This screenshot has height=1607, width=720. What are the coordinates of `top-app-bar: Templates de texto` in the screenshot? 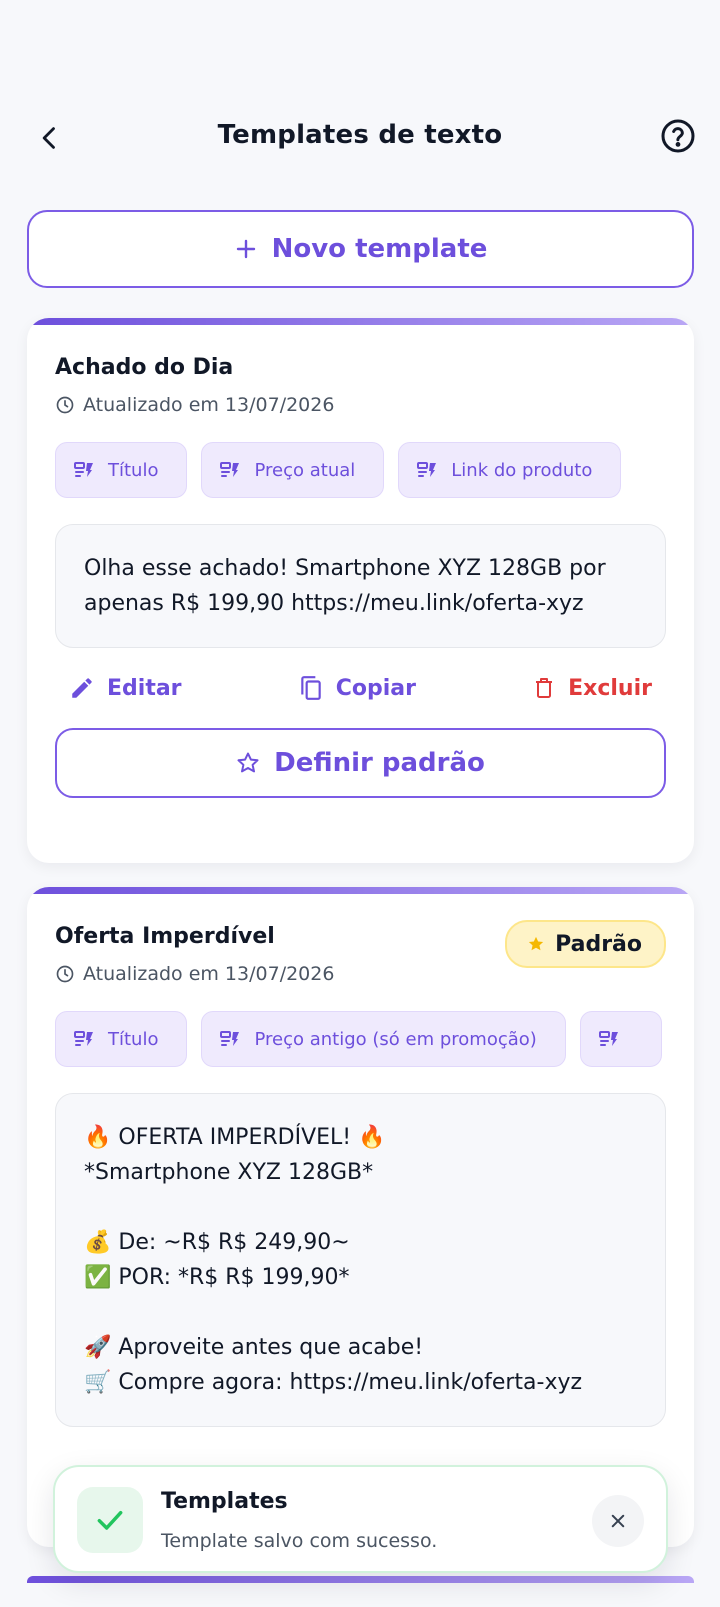 It's located at (360, 140).